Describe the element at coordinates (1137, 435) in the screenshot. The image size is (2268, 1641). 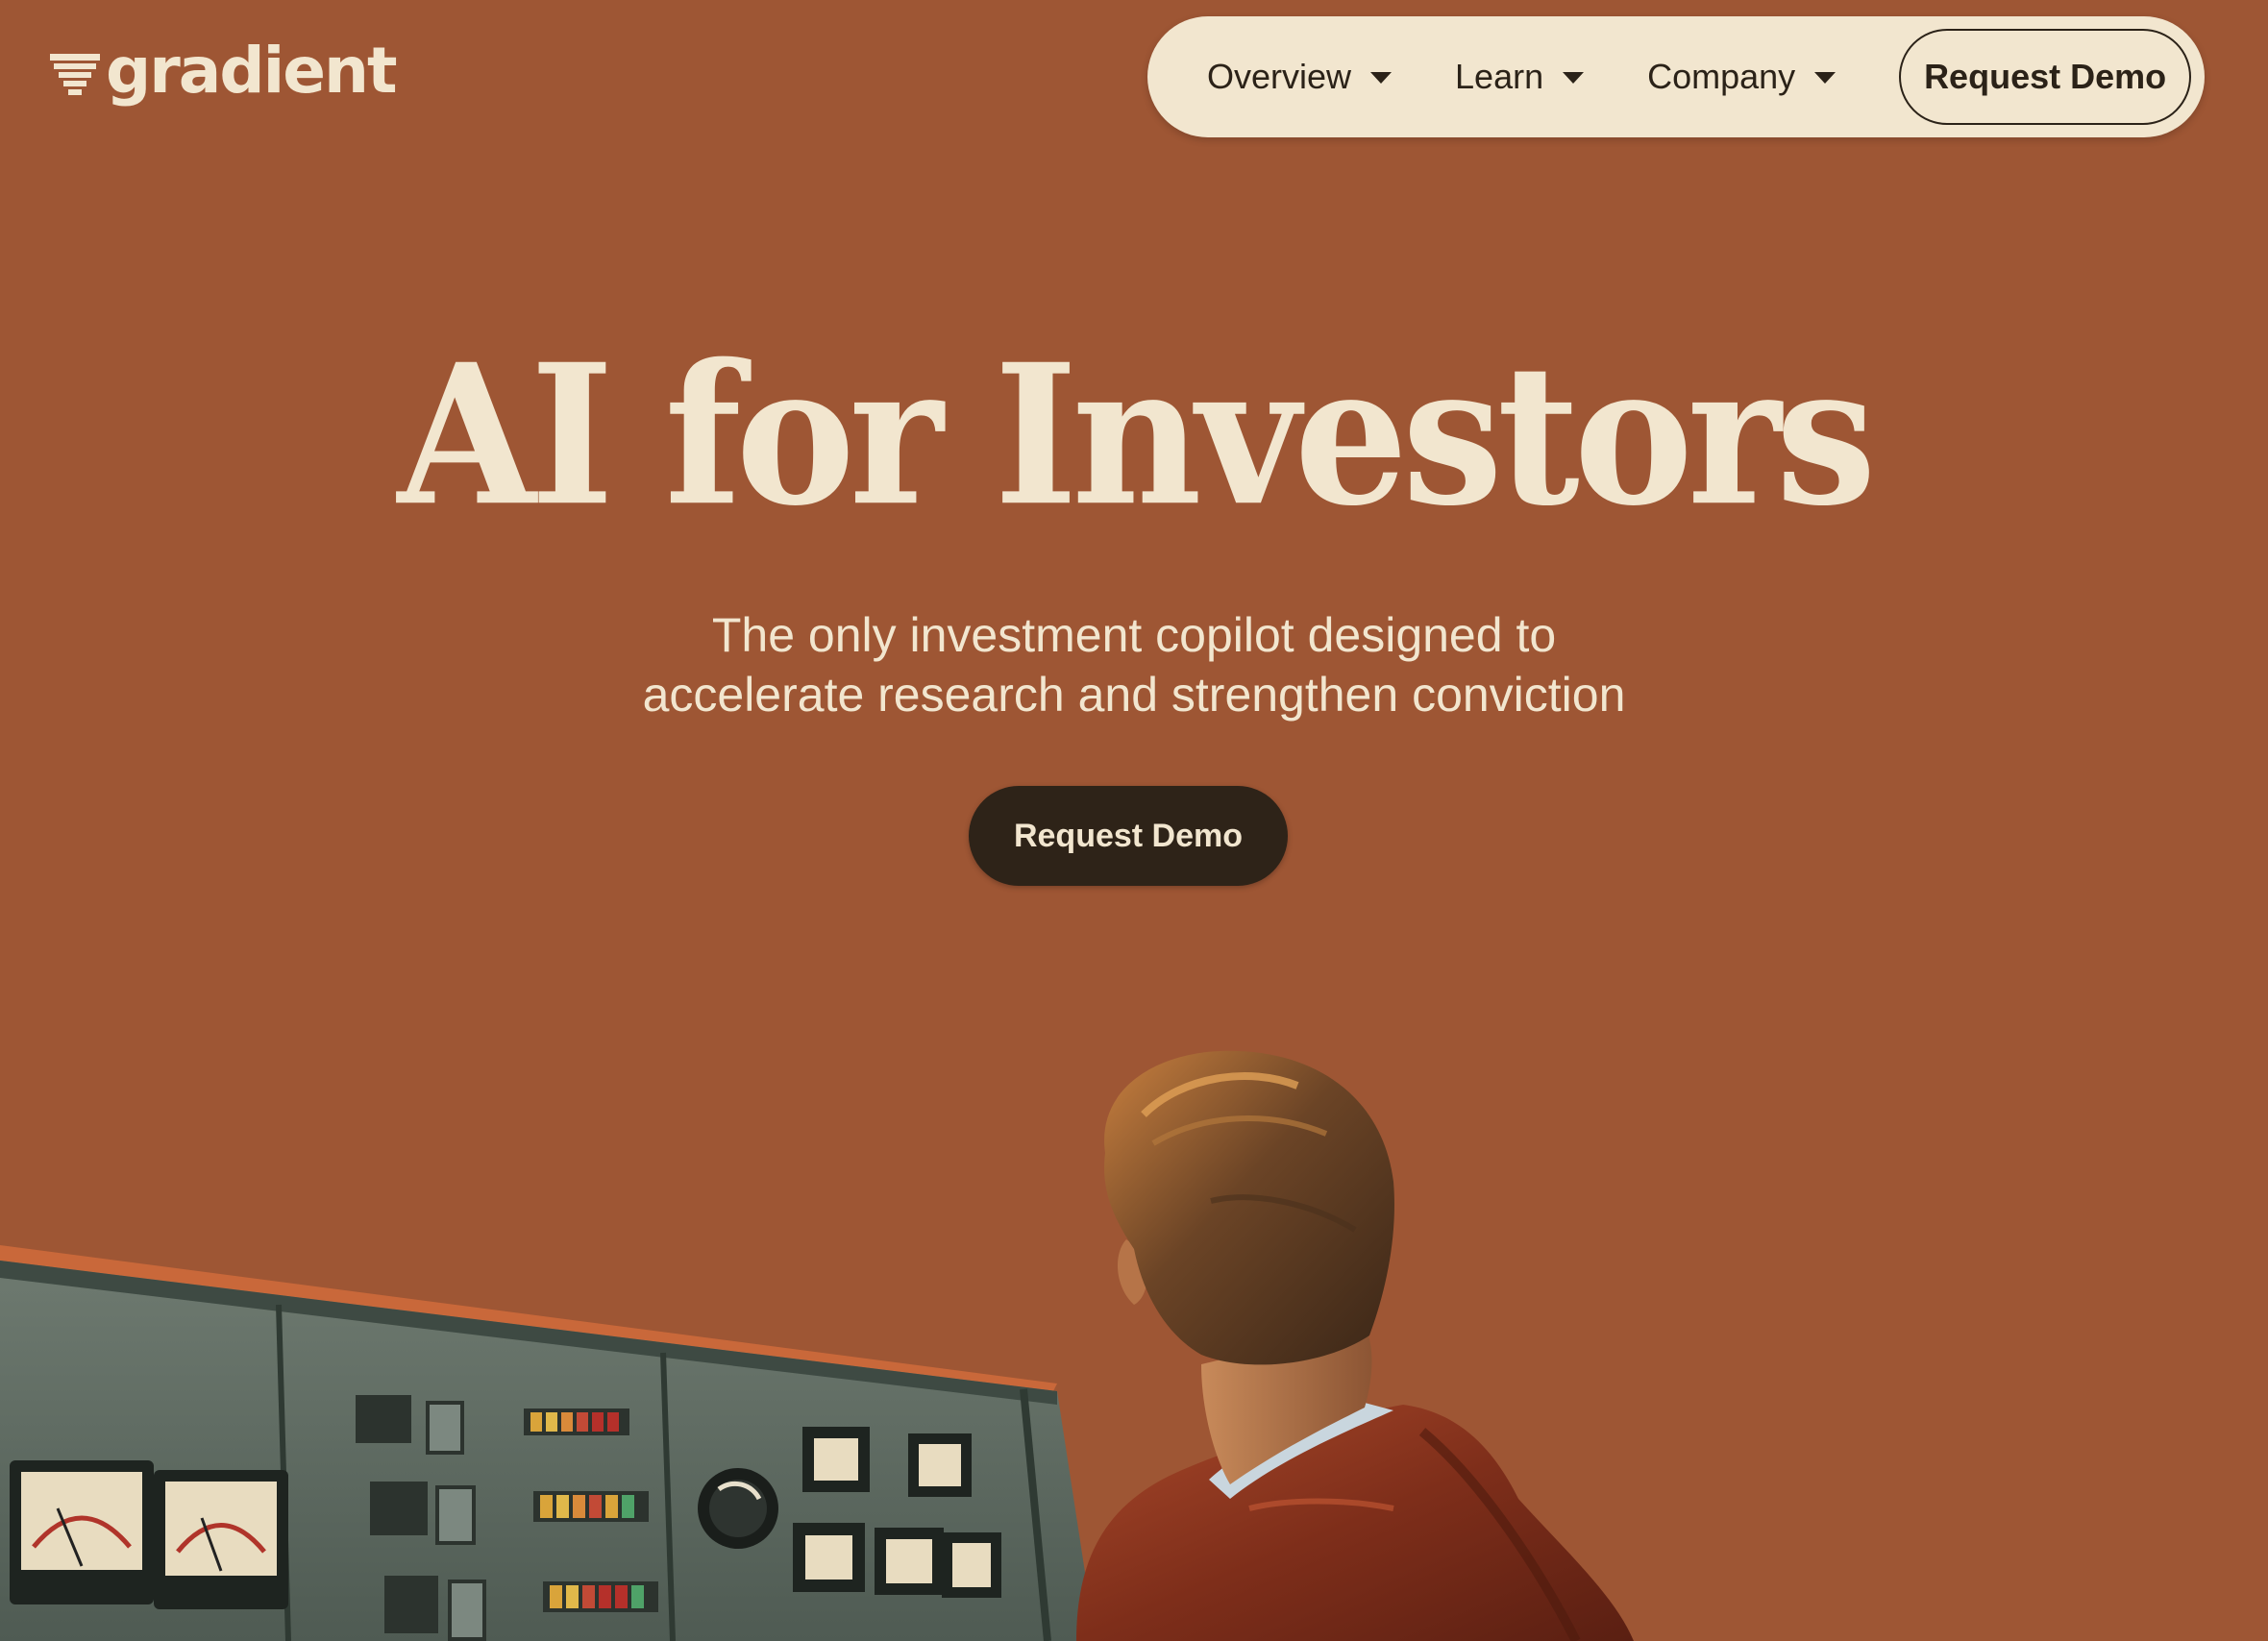
I see `hero-title: AI for Investors` at that location.